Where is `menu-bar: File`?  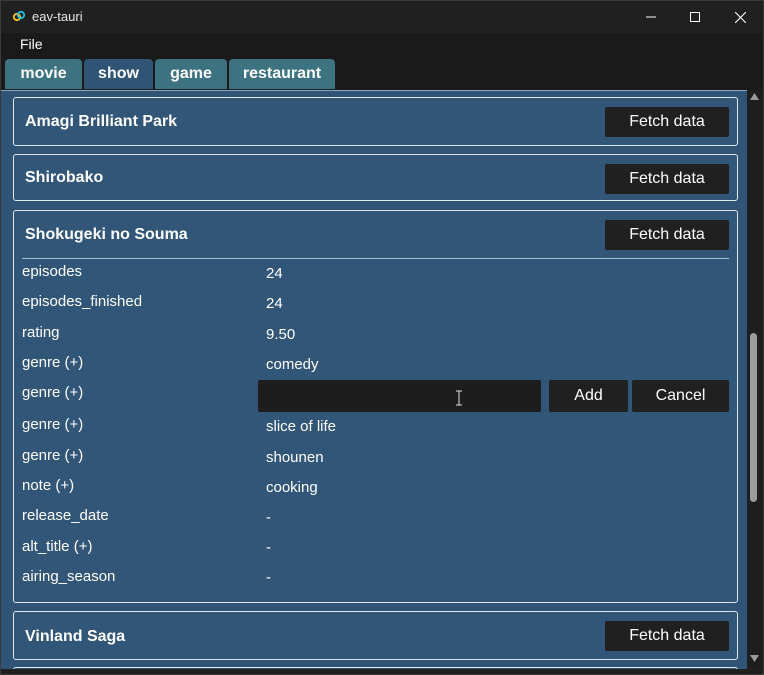
menu-bar: File is located at coordinates (382, 44).